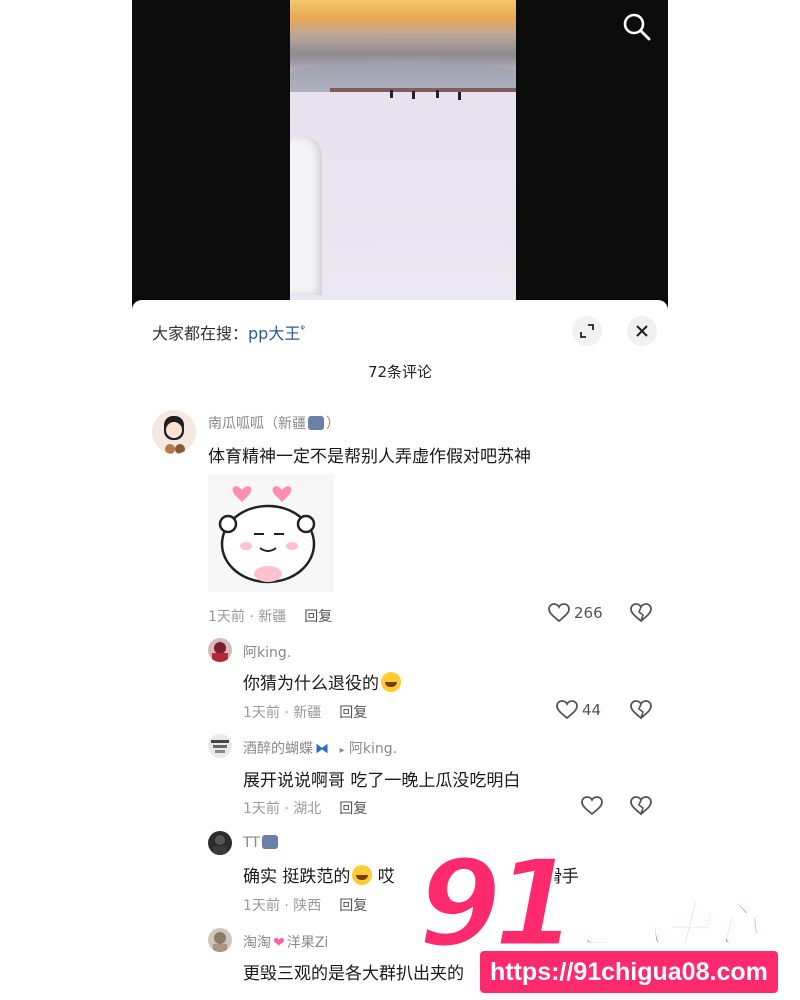 Image resolution: width=800 pixels, height=1000 pixels. Describe the element at coordinates (267, 652) in the screenshot. I see `comment-username: 阿king.` at that location.